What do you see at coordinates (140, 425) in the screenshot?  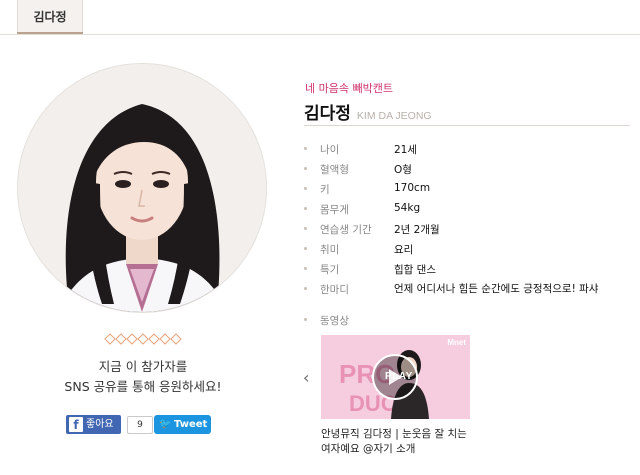 I see `facebook-like-count: 9` at bounding box center [140, 425].